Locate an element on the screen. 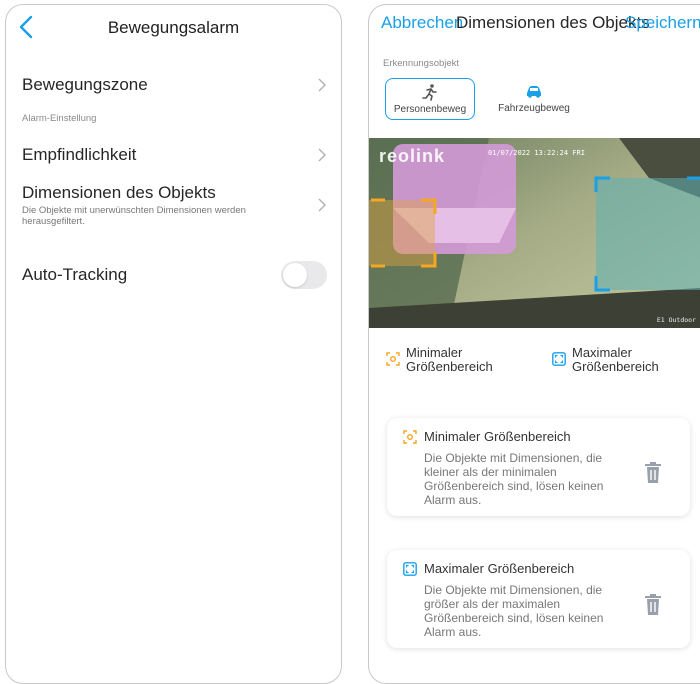 This screenshot has width=700, height=684. setting-label: Empfindlichkeit is located at coordinates (79, 154).